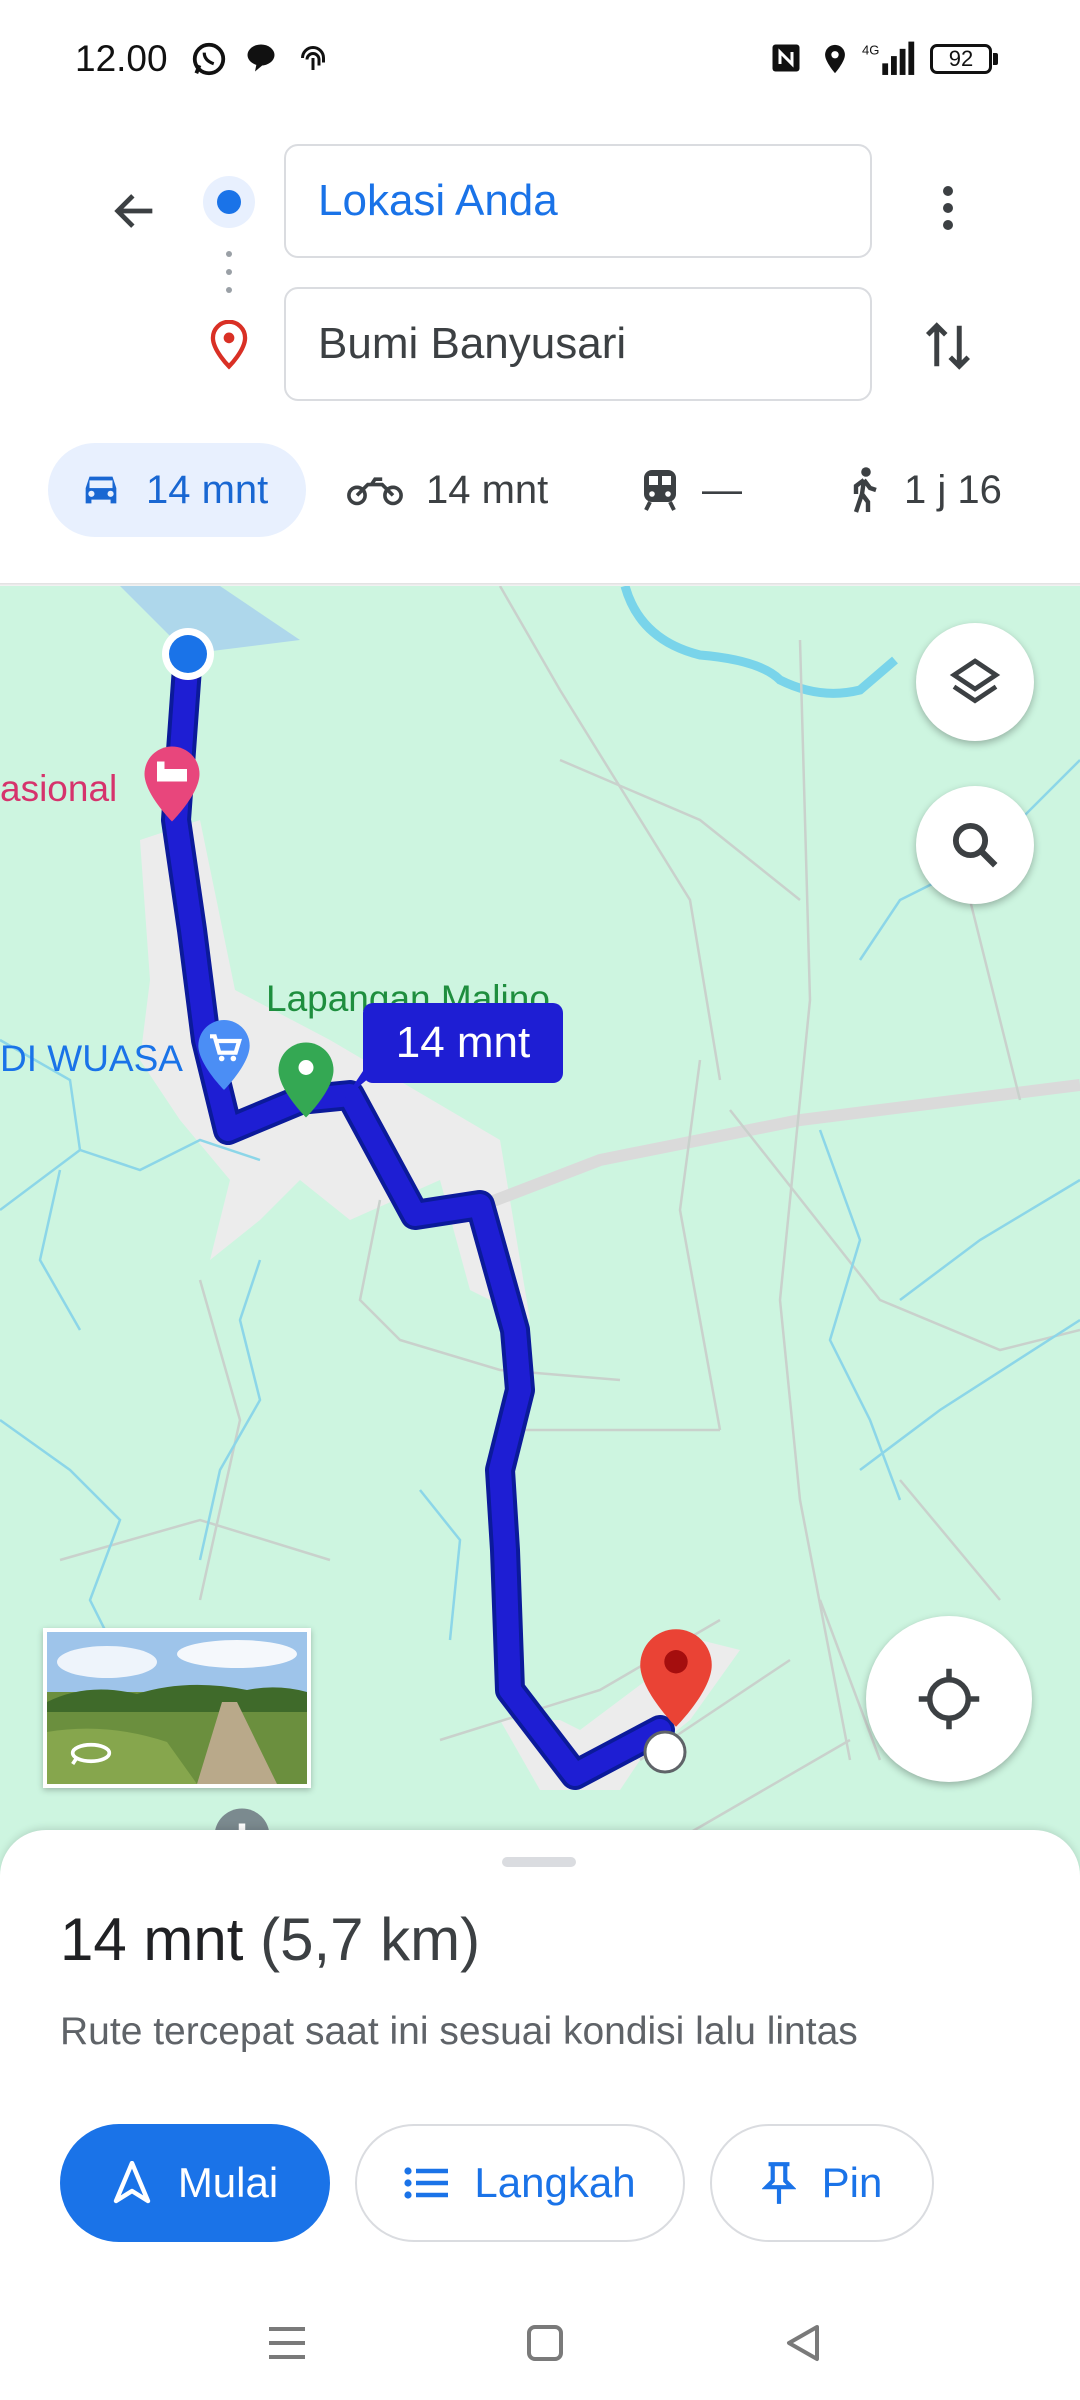 The image size is (1080, 2400). What do you see at coordinates (229, 345) in the screenshot?
I see `destination-pin-icon` at bounding box center [229, 345].